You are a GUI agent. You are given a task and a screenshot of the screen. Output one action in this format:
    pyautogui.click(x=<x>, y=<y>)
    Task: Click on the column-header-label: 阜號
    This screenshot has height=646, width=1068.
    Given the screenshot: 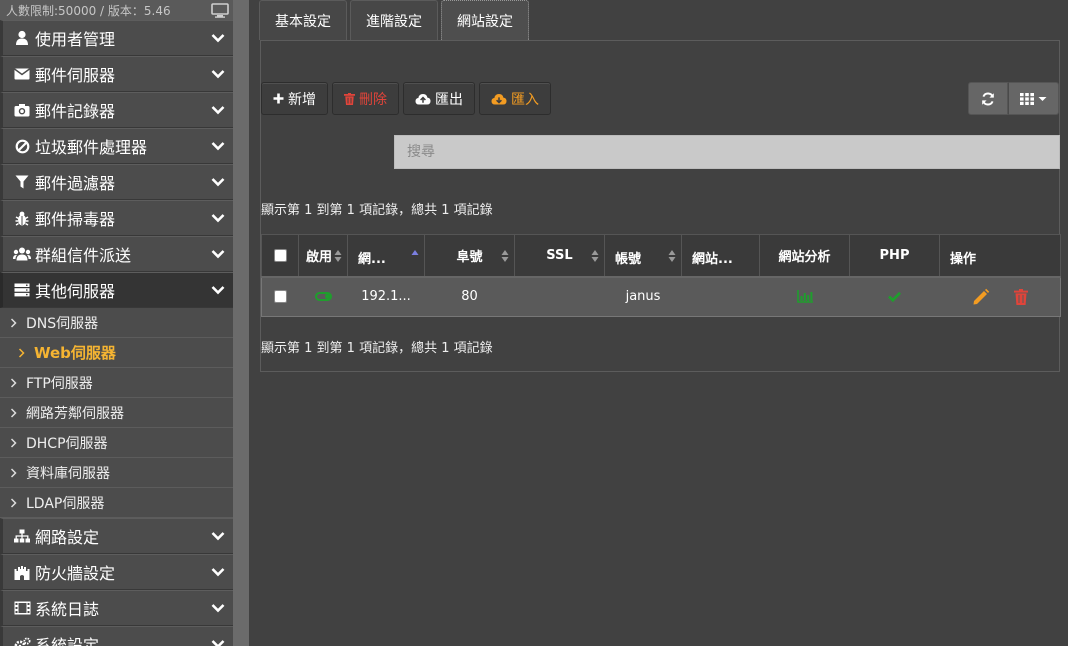 What is the action you would take?
    pyautogui.click(x=469, y=257)
    